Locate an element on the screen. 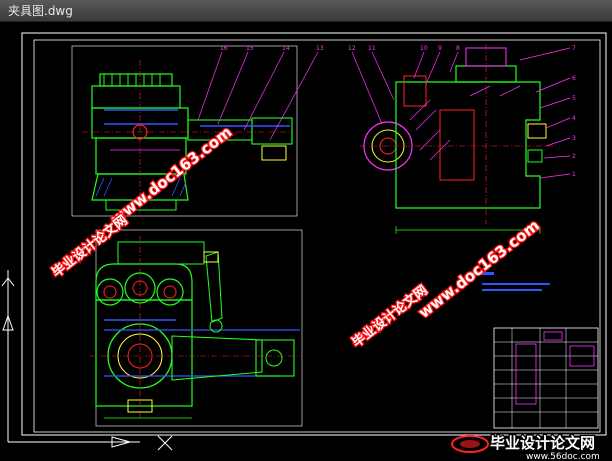  watermark-doc163-bottom: www.doc163.com is located at coordinates (479, 269).